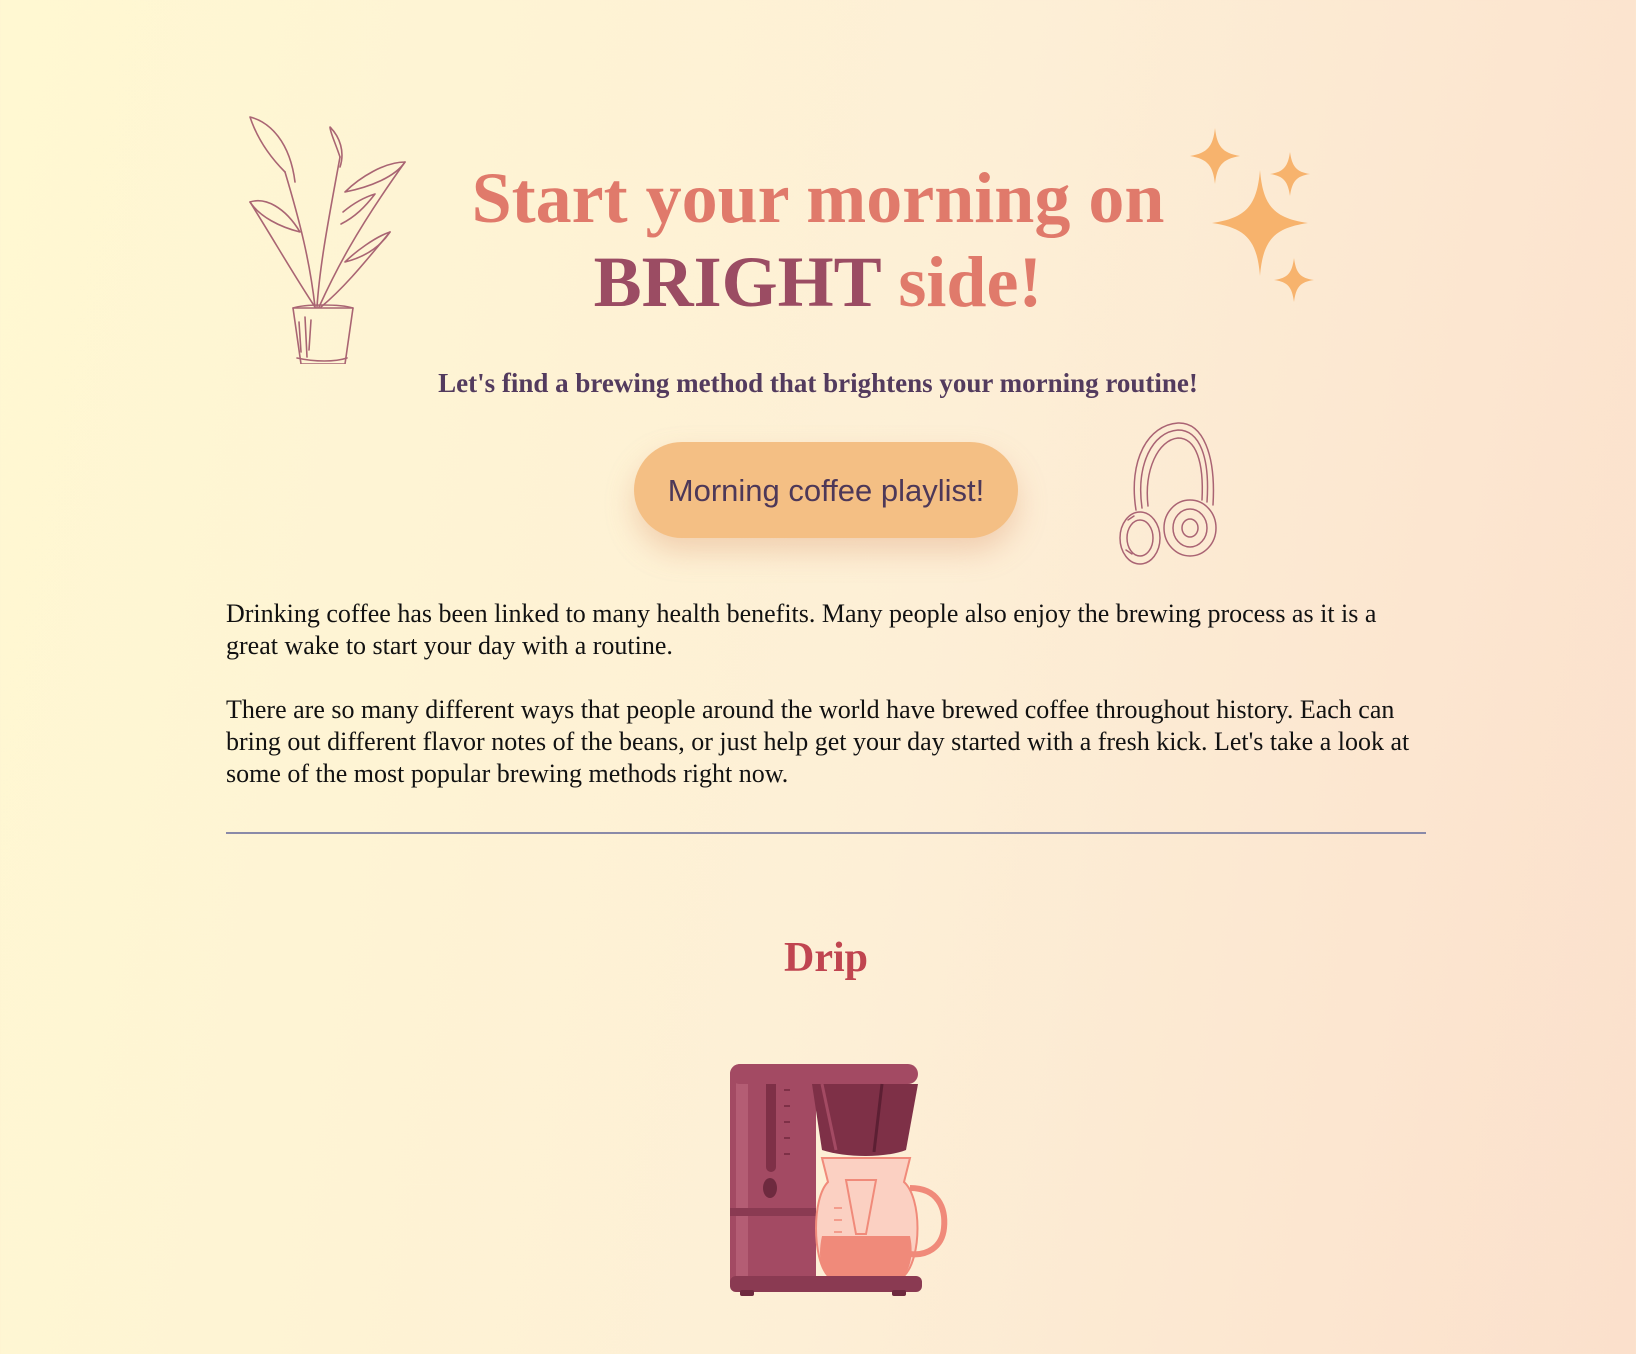 This screenshot has width=1636, height=1354. What do you see at coordinates (818, 240) in the screenshot?
I see `page-title: Start your morning on BRIGHT side!` at bounding box center [818, 240].